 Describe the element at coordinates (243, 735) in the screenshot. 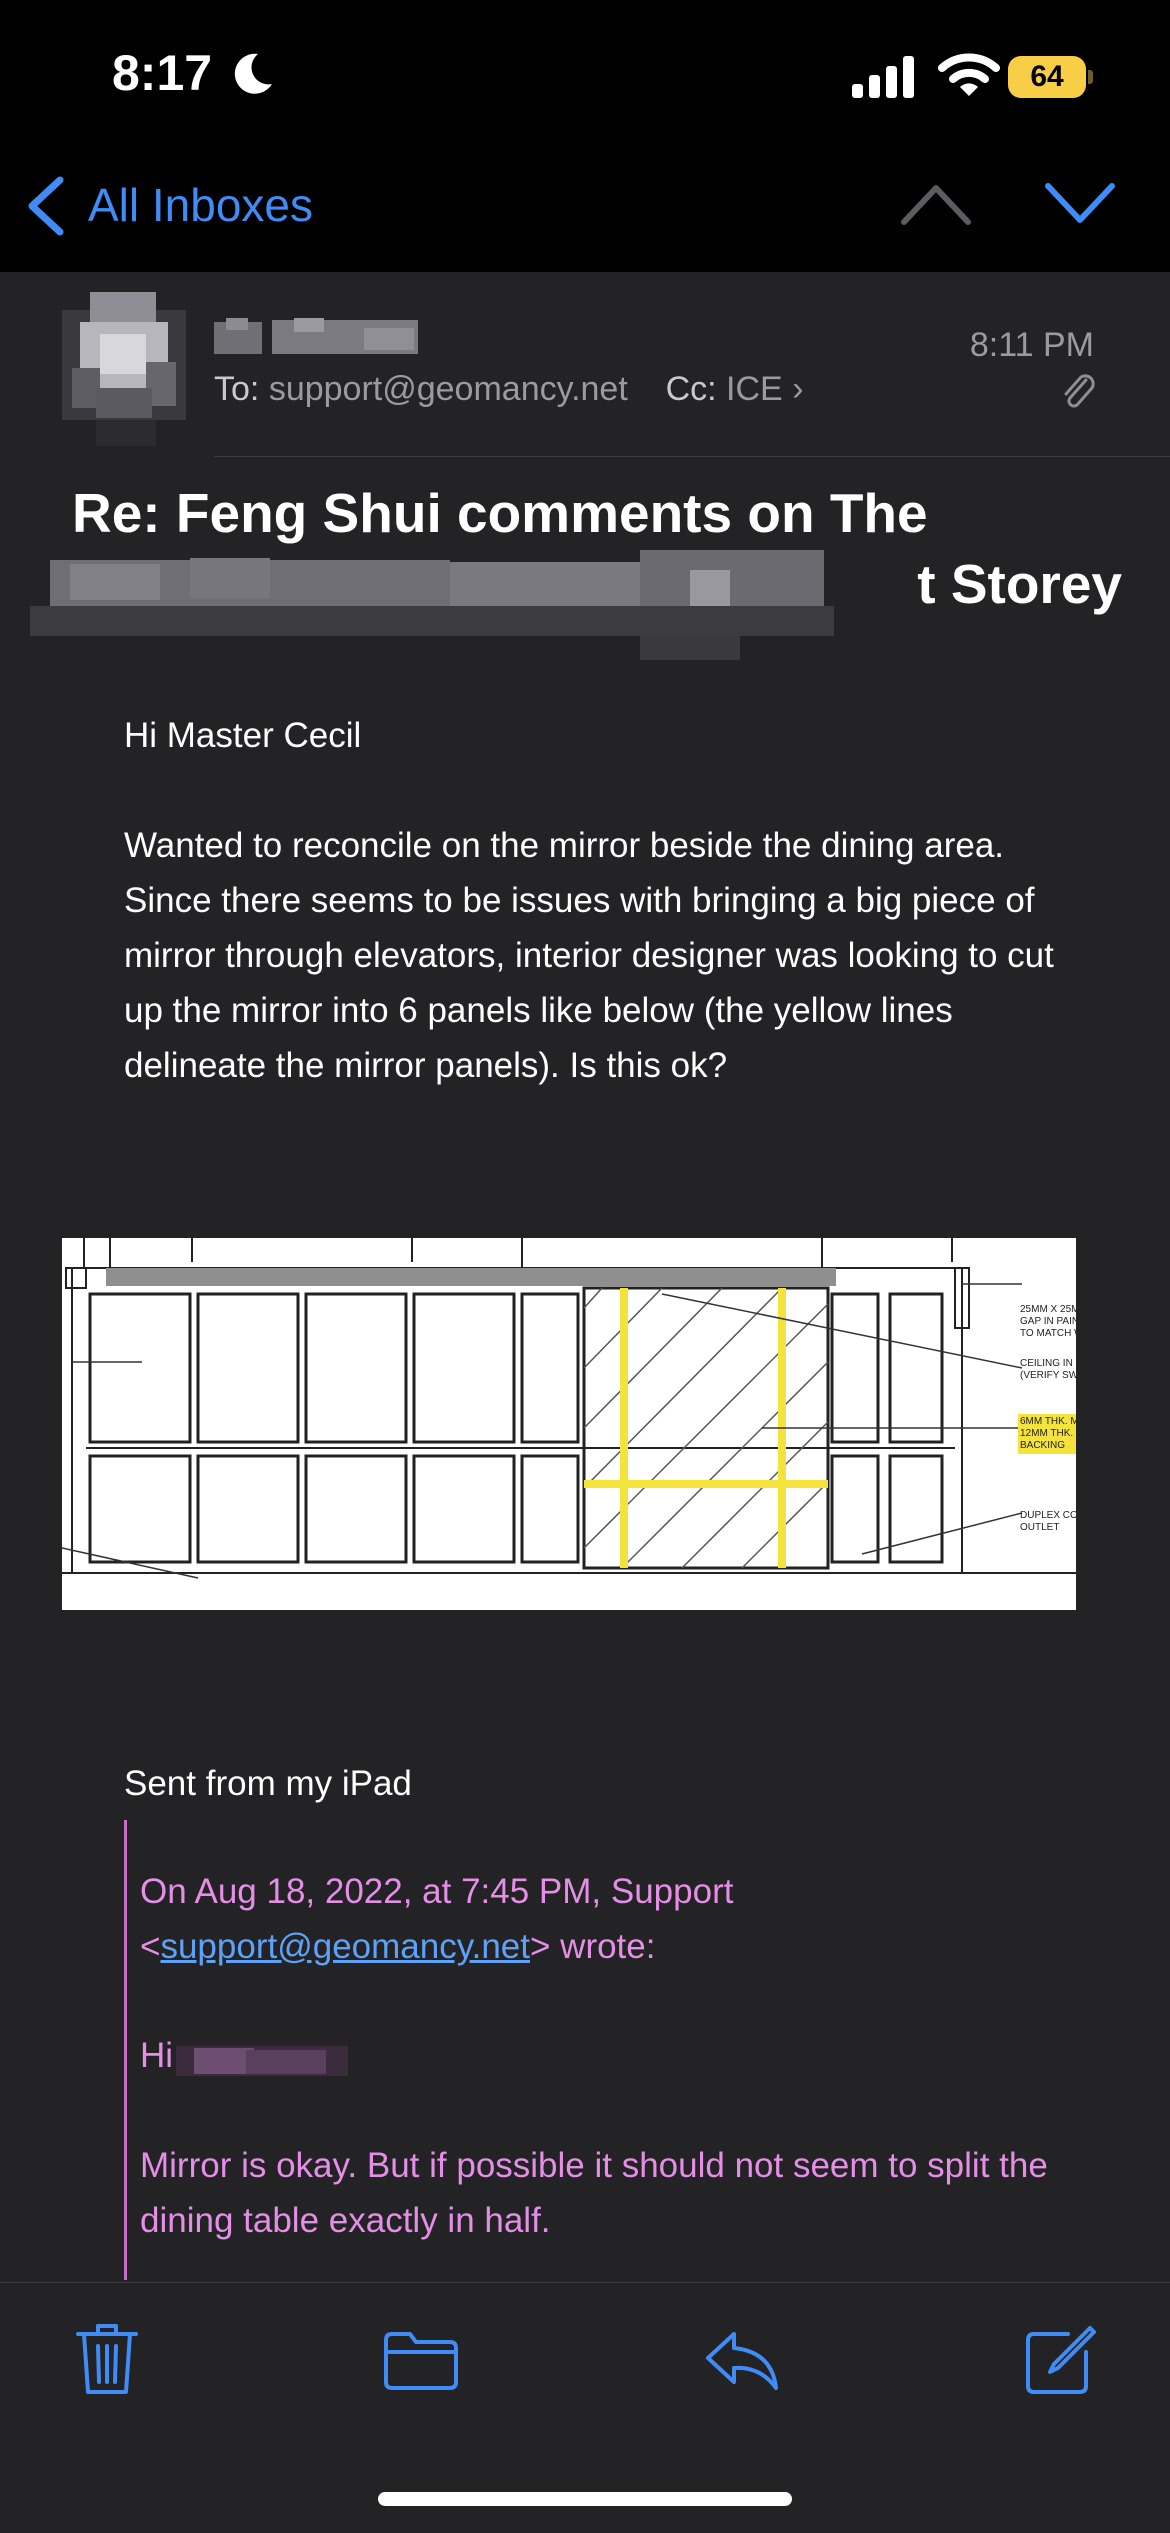

I see `email-greeting: Hi Master Cecil` at that location.